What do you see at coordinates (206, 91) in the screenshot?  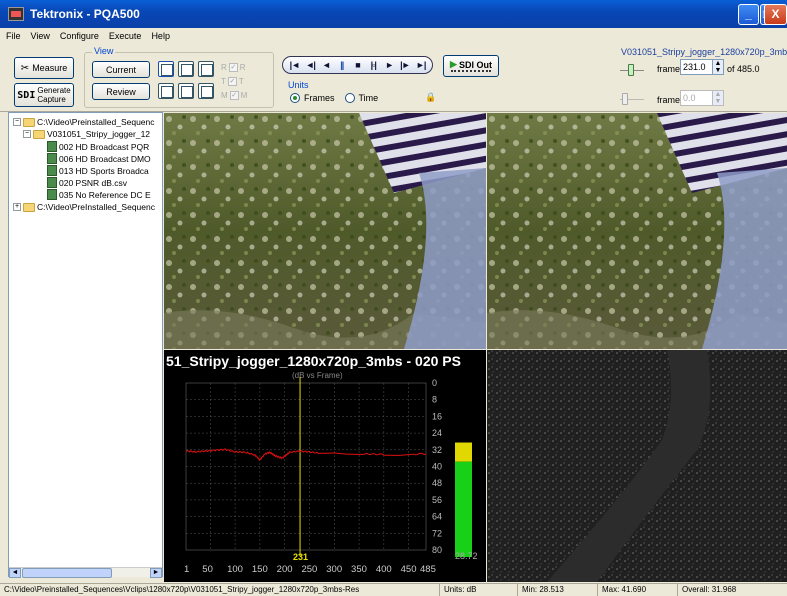 I see `single-view-icon` at bounding box center [206, 91].